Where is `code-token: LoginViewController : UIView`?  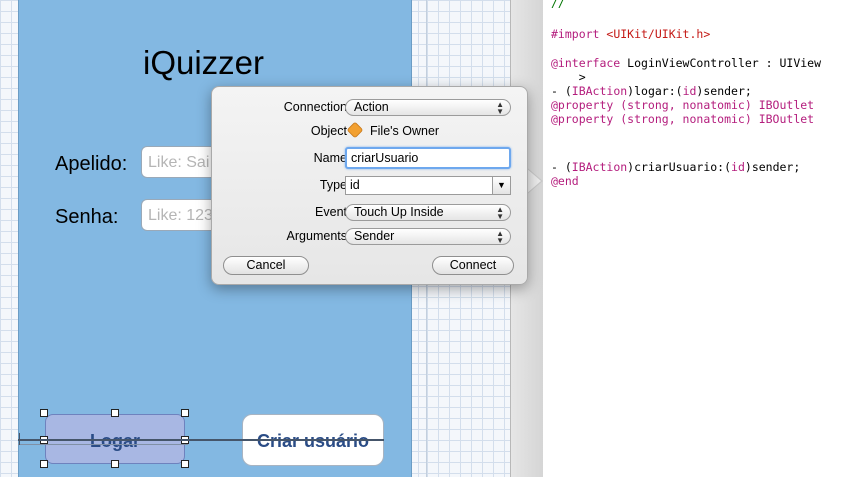
code-token: LoginViewController : UIView is located at coordinates (721, 63).